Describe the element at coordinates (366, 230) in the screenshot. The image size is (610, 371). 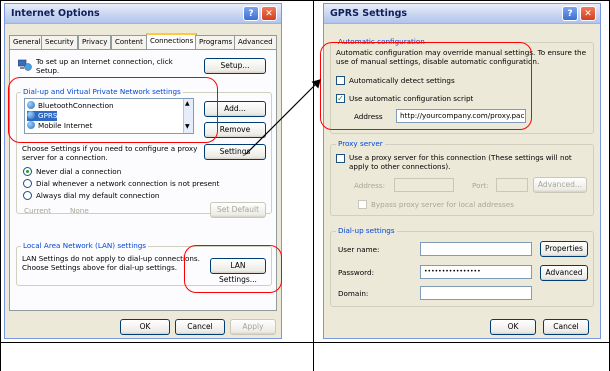
I see `dialup-settings-group-label: Dial-up settings` at that location.